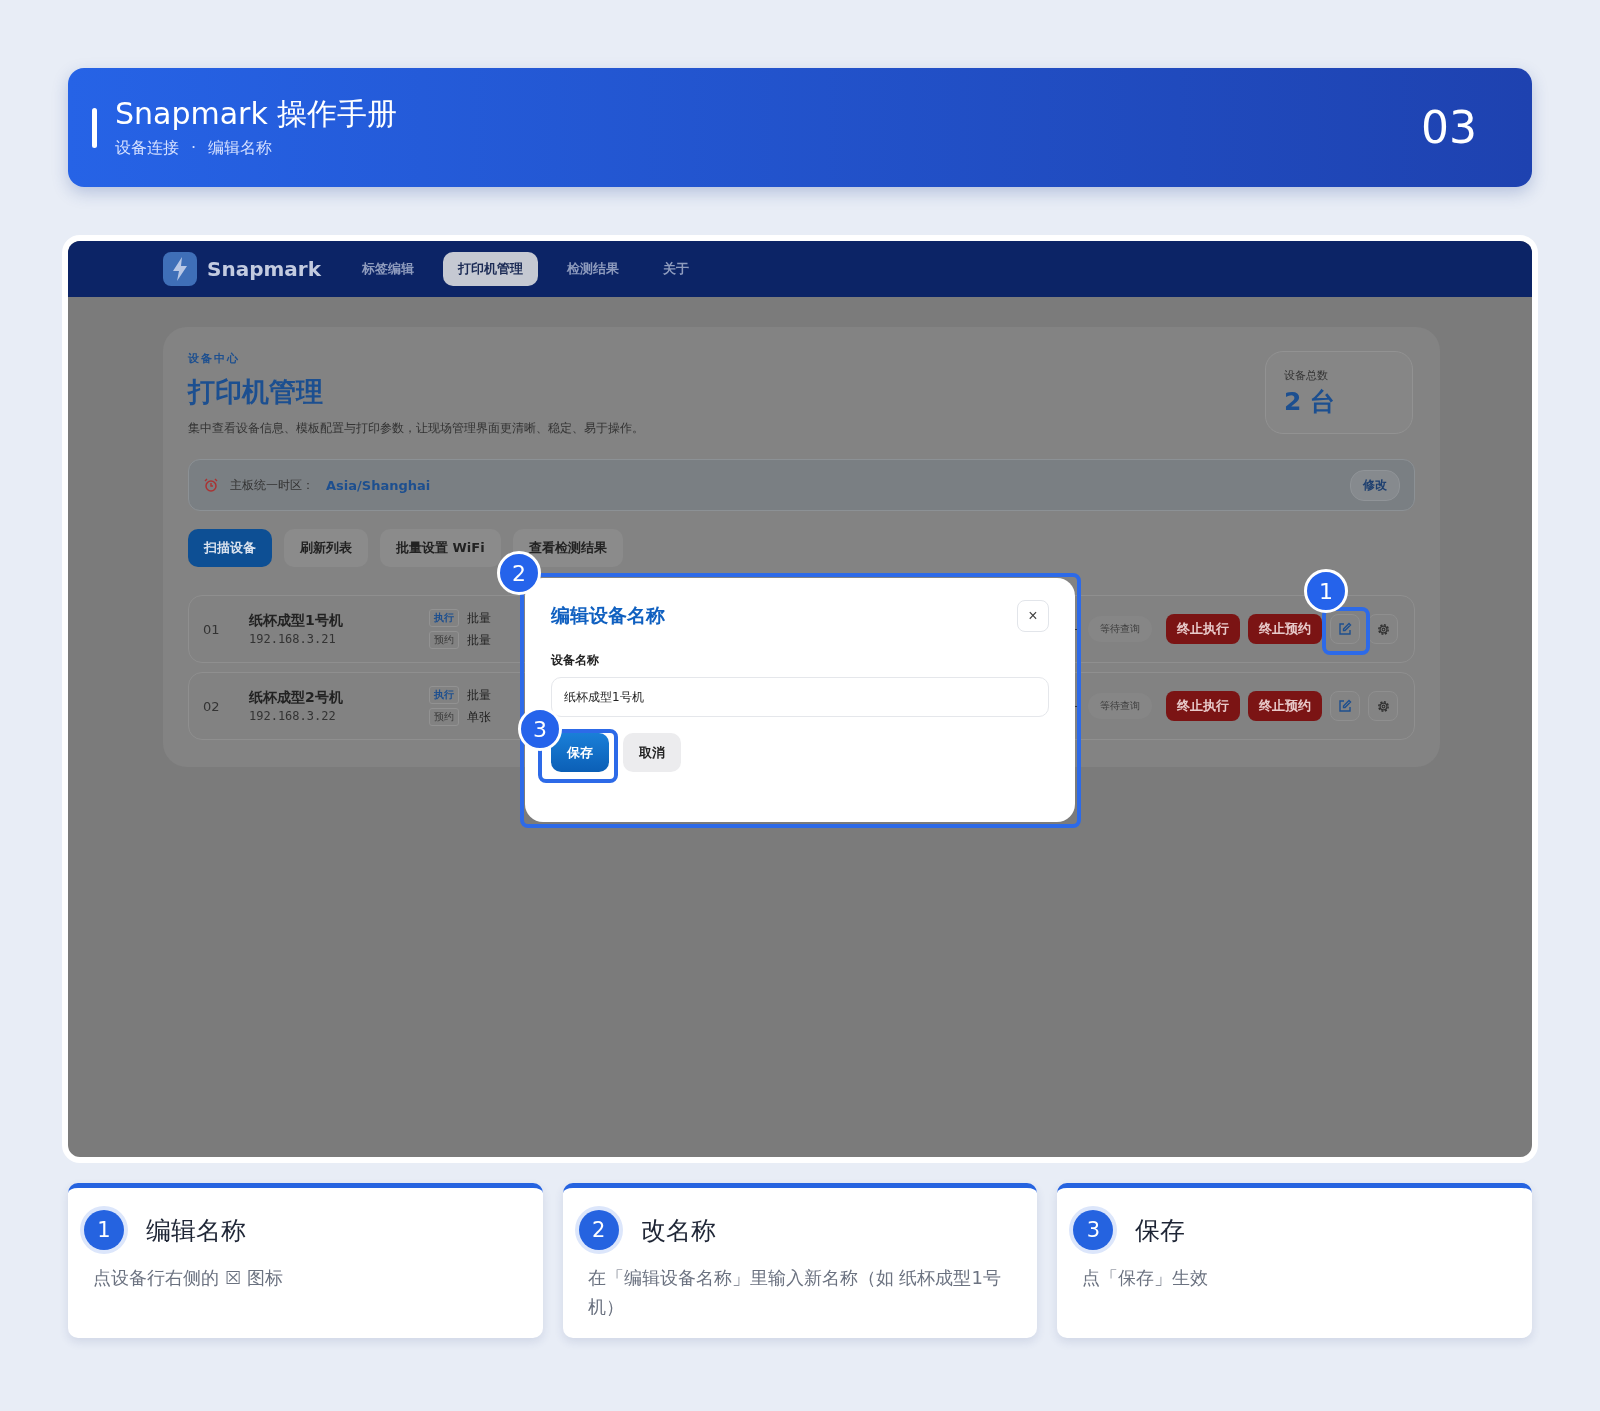  What do you see at coordinates (256, 392) in the screenshot?
I see `page-title: 打印机管理` at bounding box center [256, 392].